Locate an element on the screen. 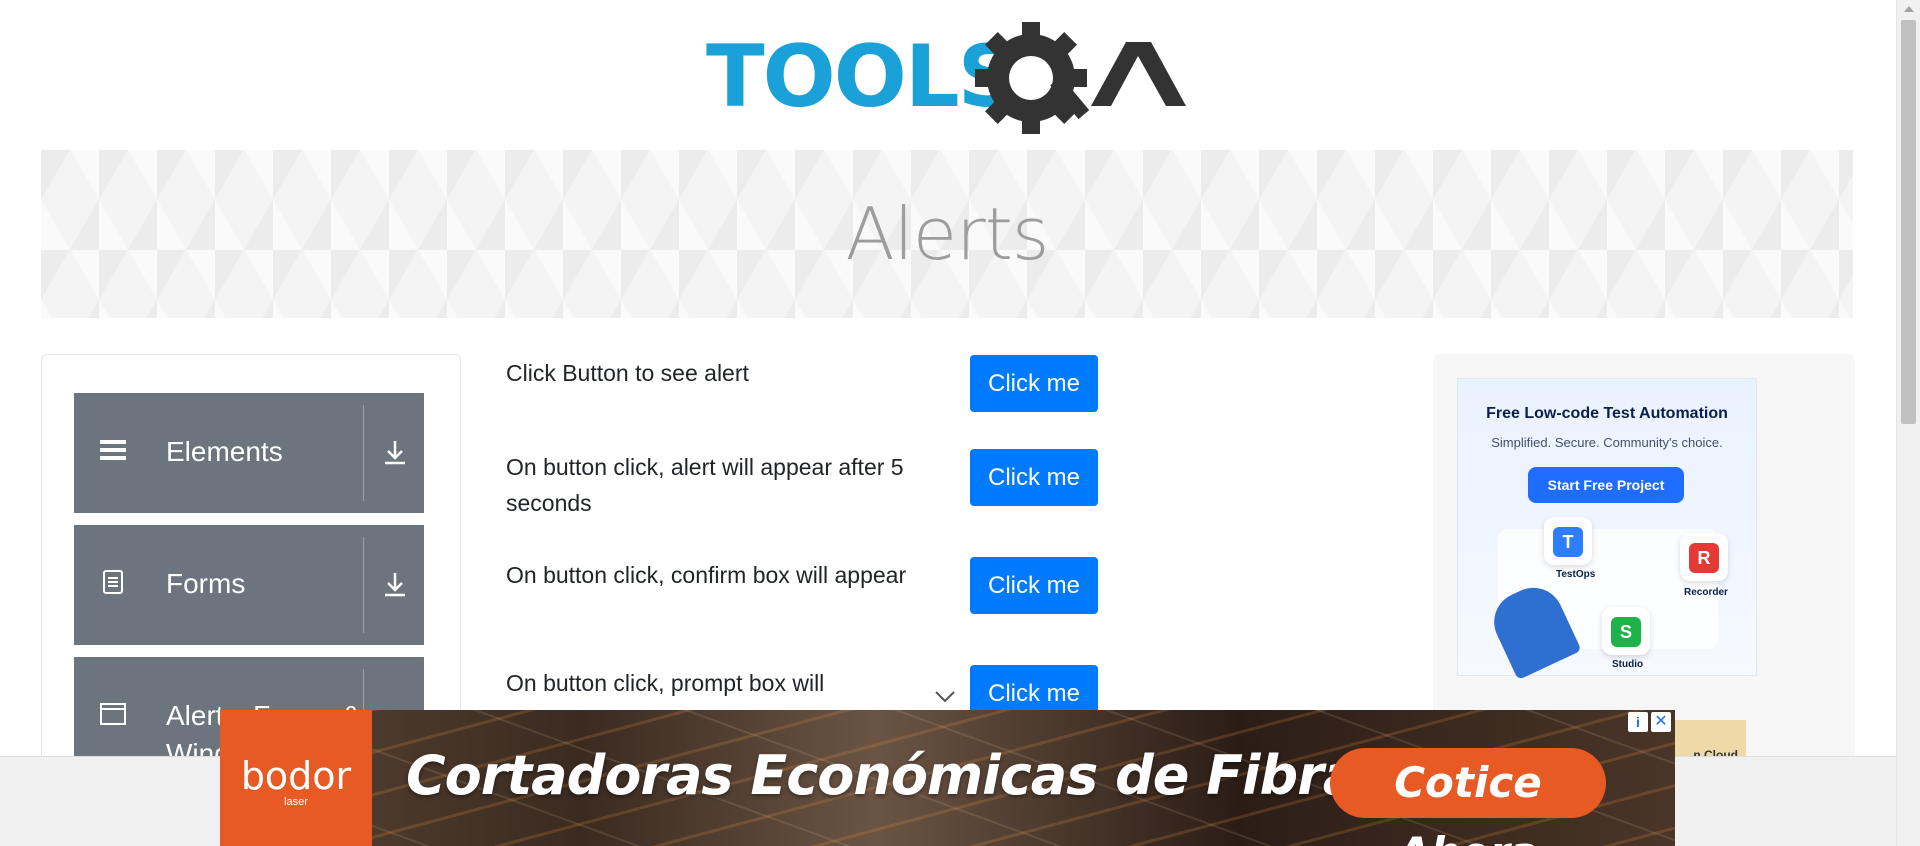 Image resolution: width=1920 pixels, height=846 pixels. ad-info-icon: i is located at coordinates (1638, 722).